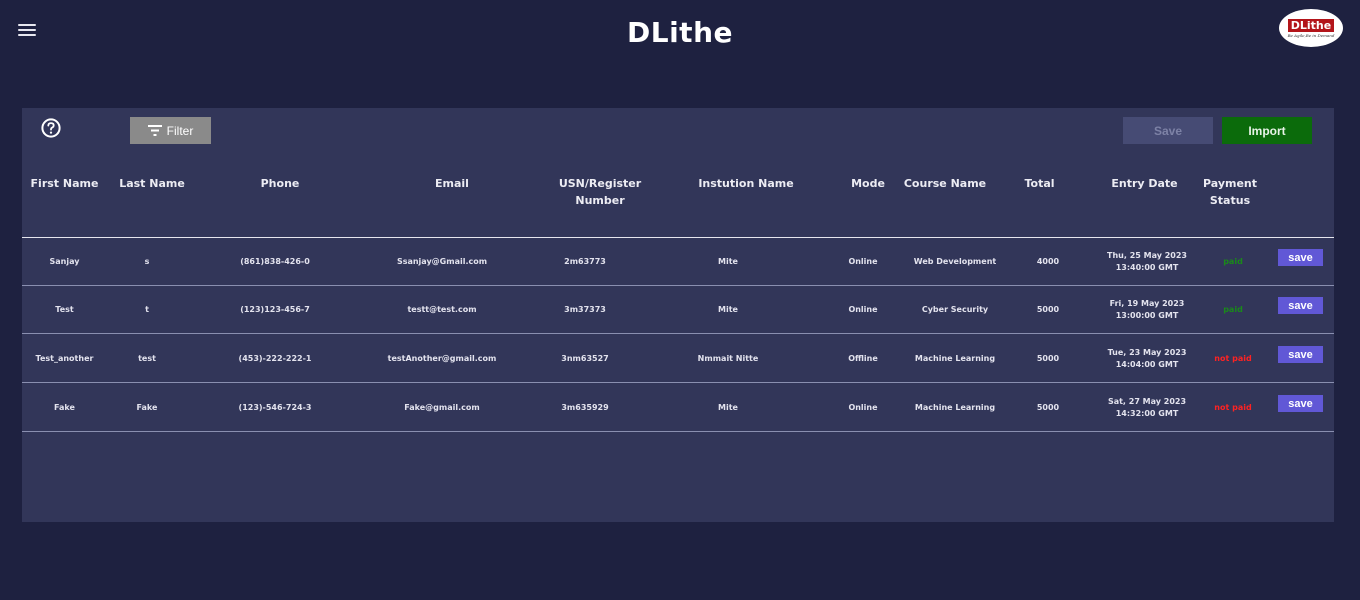 The height and width of the screenshot is (600, 1360). I want to click on cell-email: testt@test.com, so click(442, 309).